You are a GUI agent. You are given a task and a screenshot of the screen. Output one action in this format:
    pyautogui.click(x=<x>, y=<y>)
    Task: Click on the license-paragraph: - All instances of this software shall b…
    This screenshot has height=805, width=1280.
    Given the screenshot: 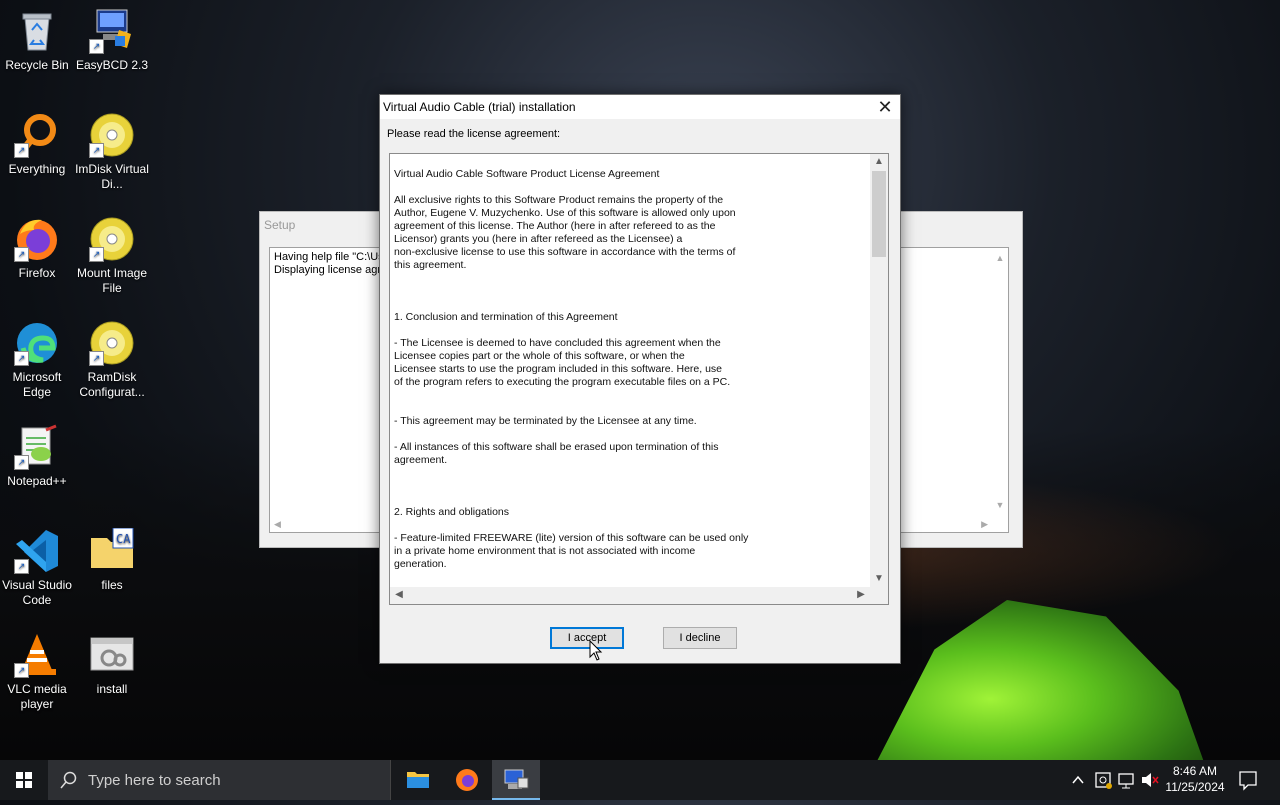 What is the action you would take?
    pyautogui.click(x=556, y=453)
    